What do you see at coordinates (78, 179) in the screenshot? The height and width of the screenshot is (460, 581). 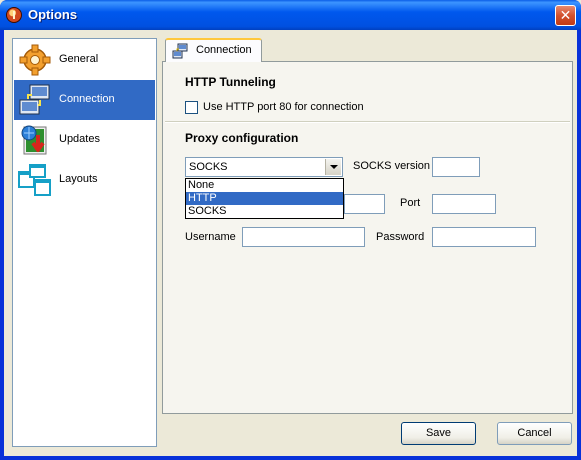 I see `sidebar-item-label: Layouts` at bounding box center [78, 179].